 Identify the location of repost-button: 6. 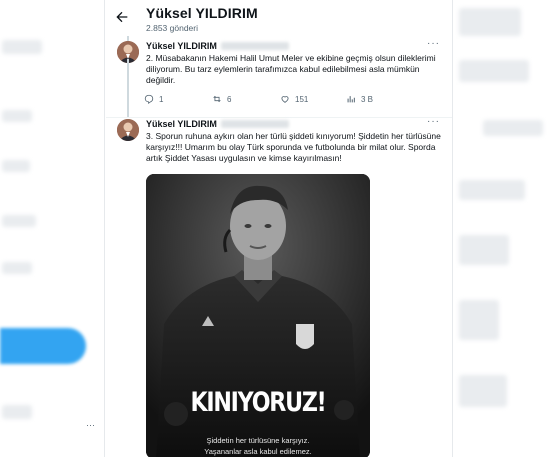
(221, 99).